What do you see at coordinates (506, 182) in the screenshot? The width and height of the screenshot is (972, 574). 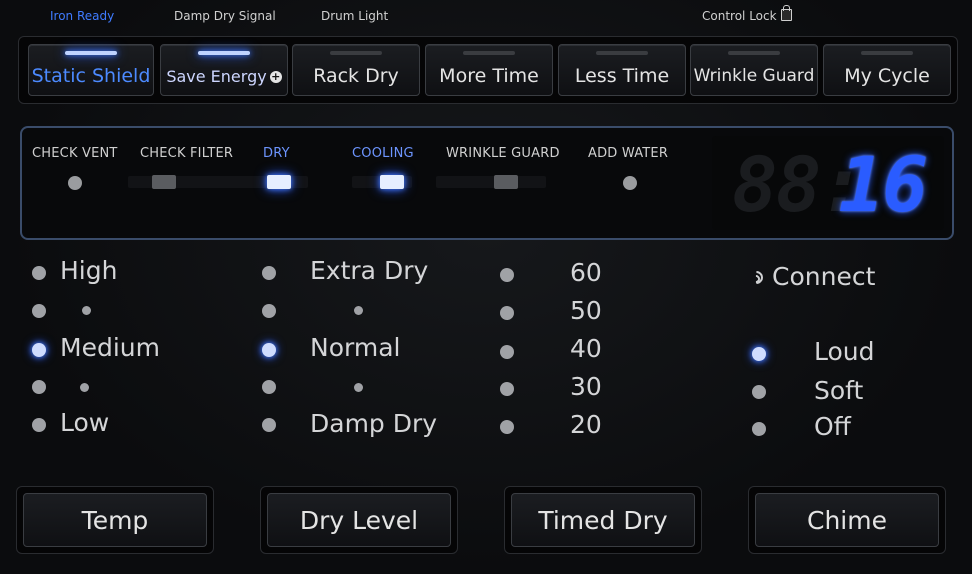 I see `wrinkle-guard-led` at bounding box center [506, 182].